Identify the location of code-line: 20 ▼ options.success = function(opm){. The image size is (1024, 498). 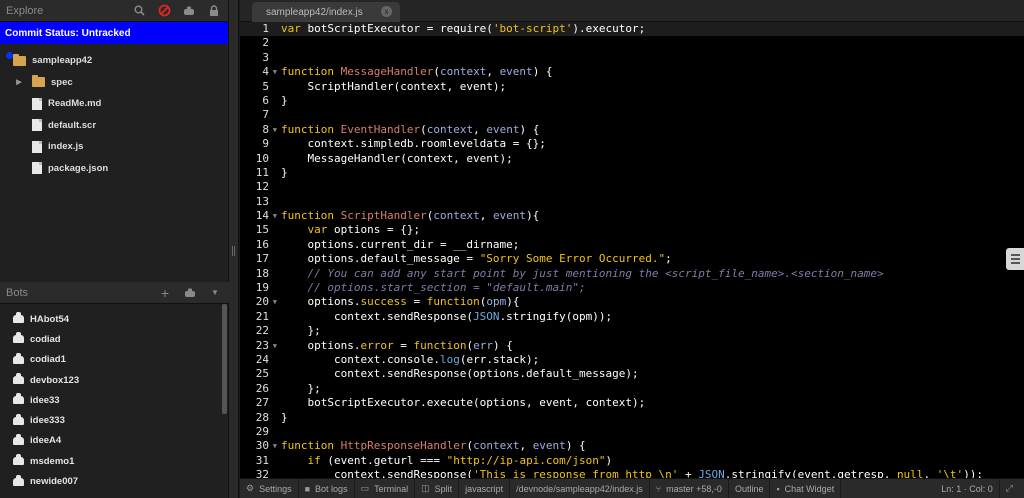
(632, 302).